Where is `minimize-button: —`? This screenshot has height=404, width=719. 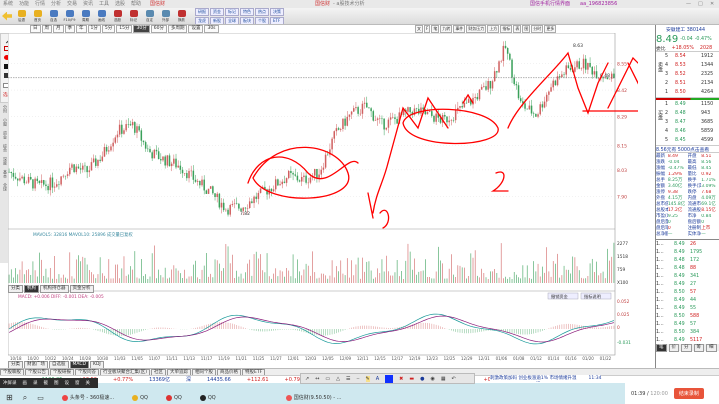 minimize-button: — is located at coordinates (688, 4).